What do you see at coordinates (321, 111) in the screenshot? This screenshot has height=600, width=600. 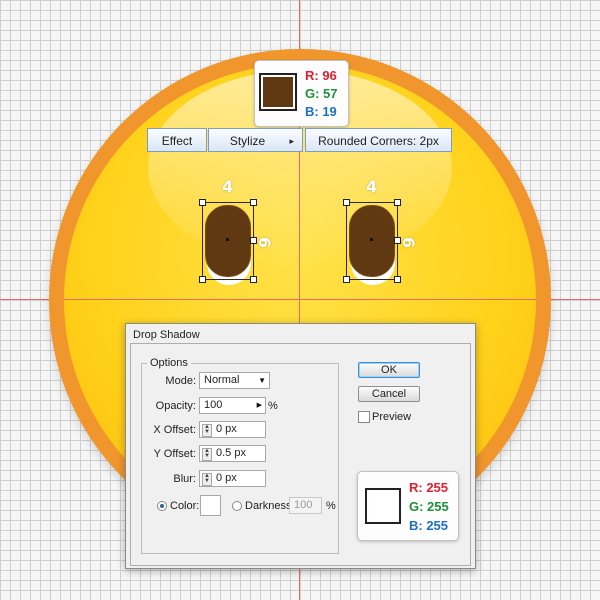 I see `blue-value: B: 19` at bounding box center [321, 111].